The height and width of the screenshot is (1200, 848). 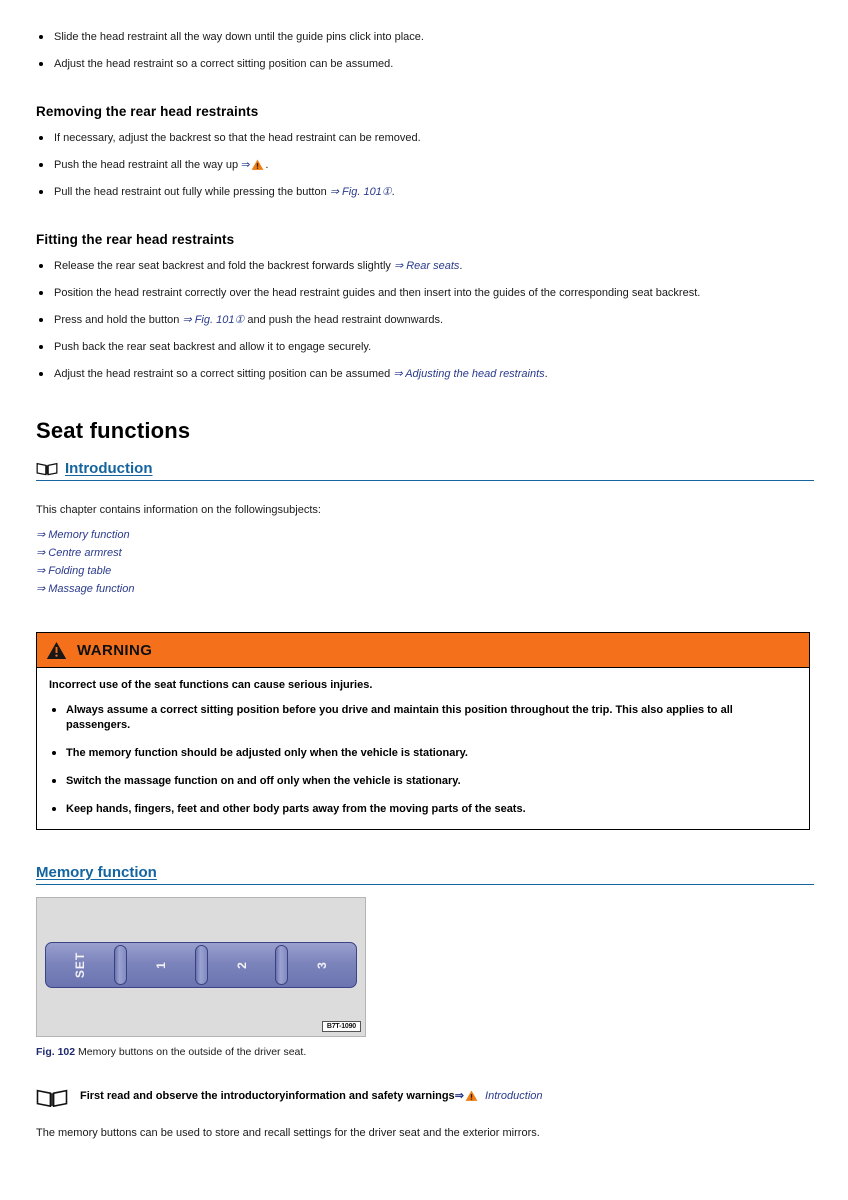 I want to click on cross-reference-link: ⇒ Rear seats, so click(x=426, y=266).